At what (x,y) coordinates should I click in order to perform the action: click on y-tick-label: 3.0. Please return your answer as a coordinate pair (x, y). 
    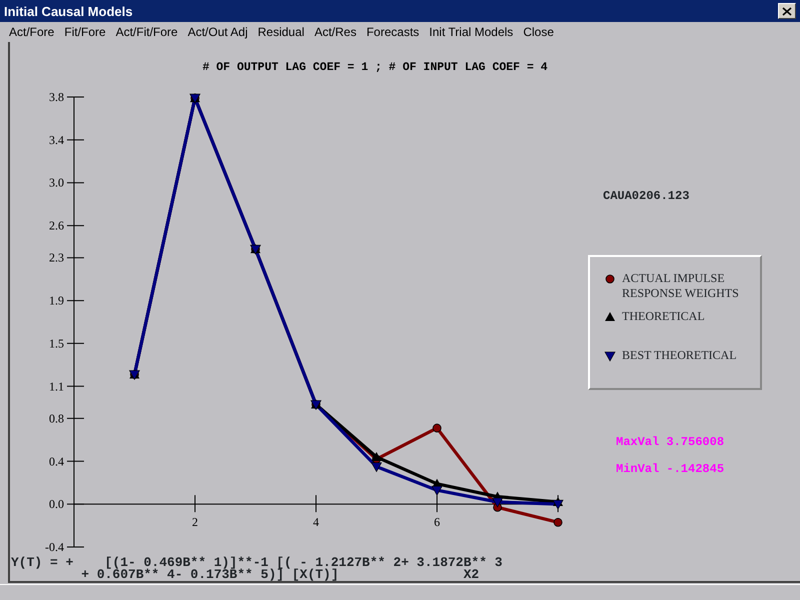
    Looking at the image, I should click on (56, 183).